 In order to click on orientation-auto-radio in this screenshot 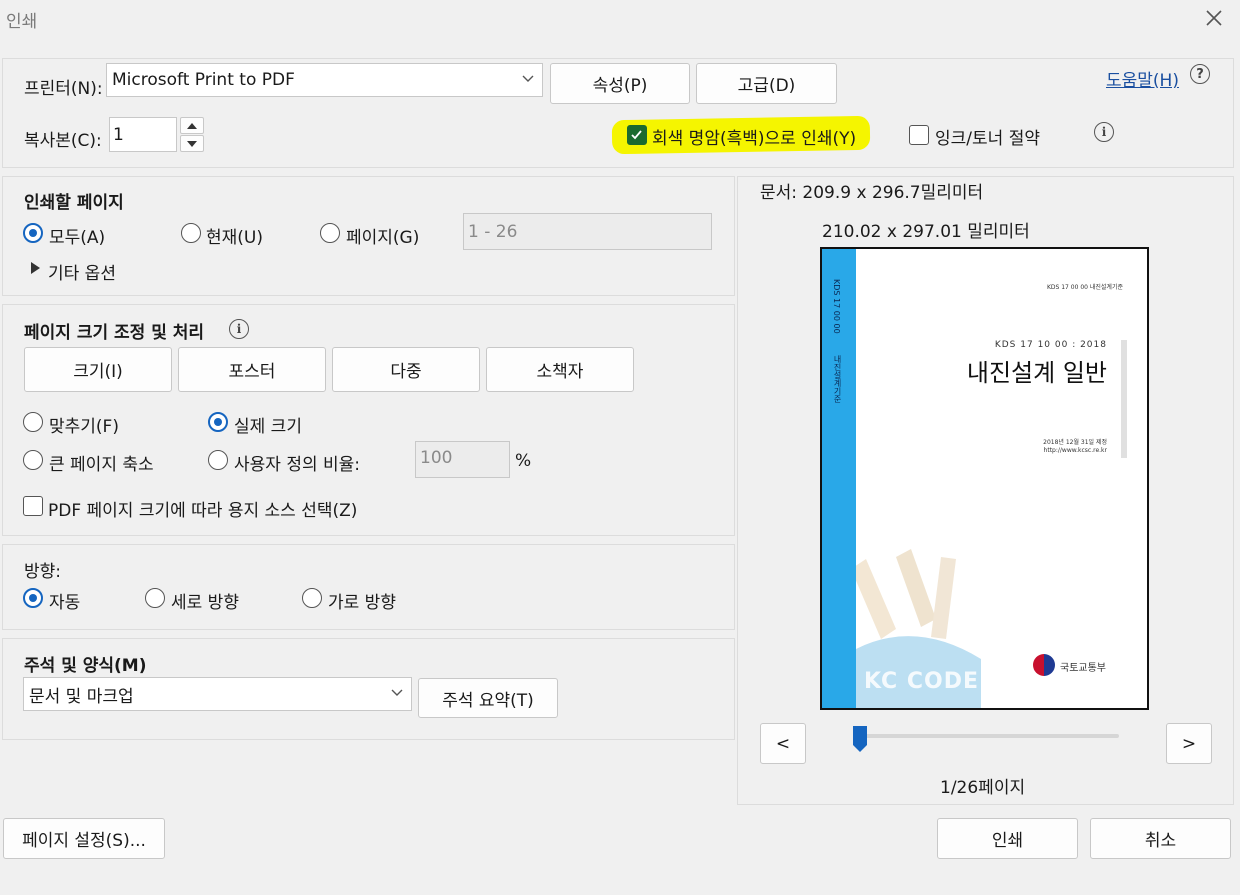, I will do `click(33, 598)`.